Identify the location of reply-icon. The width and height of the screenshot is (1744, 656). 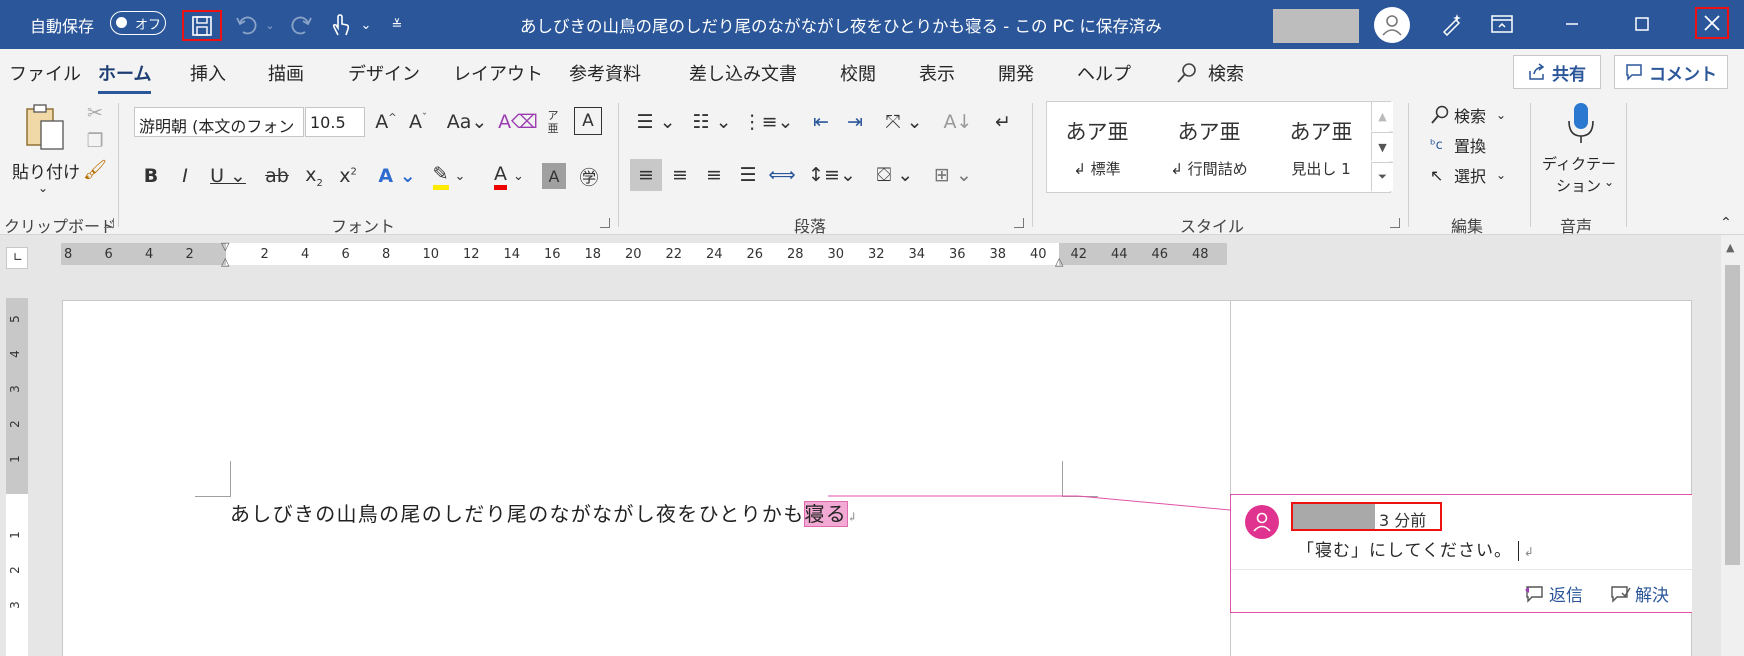
(1534, 594).